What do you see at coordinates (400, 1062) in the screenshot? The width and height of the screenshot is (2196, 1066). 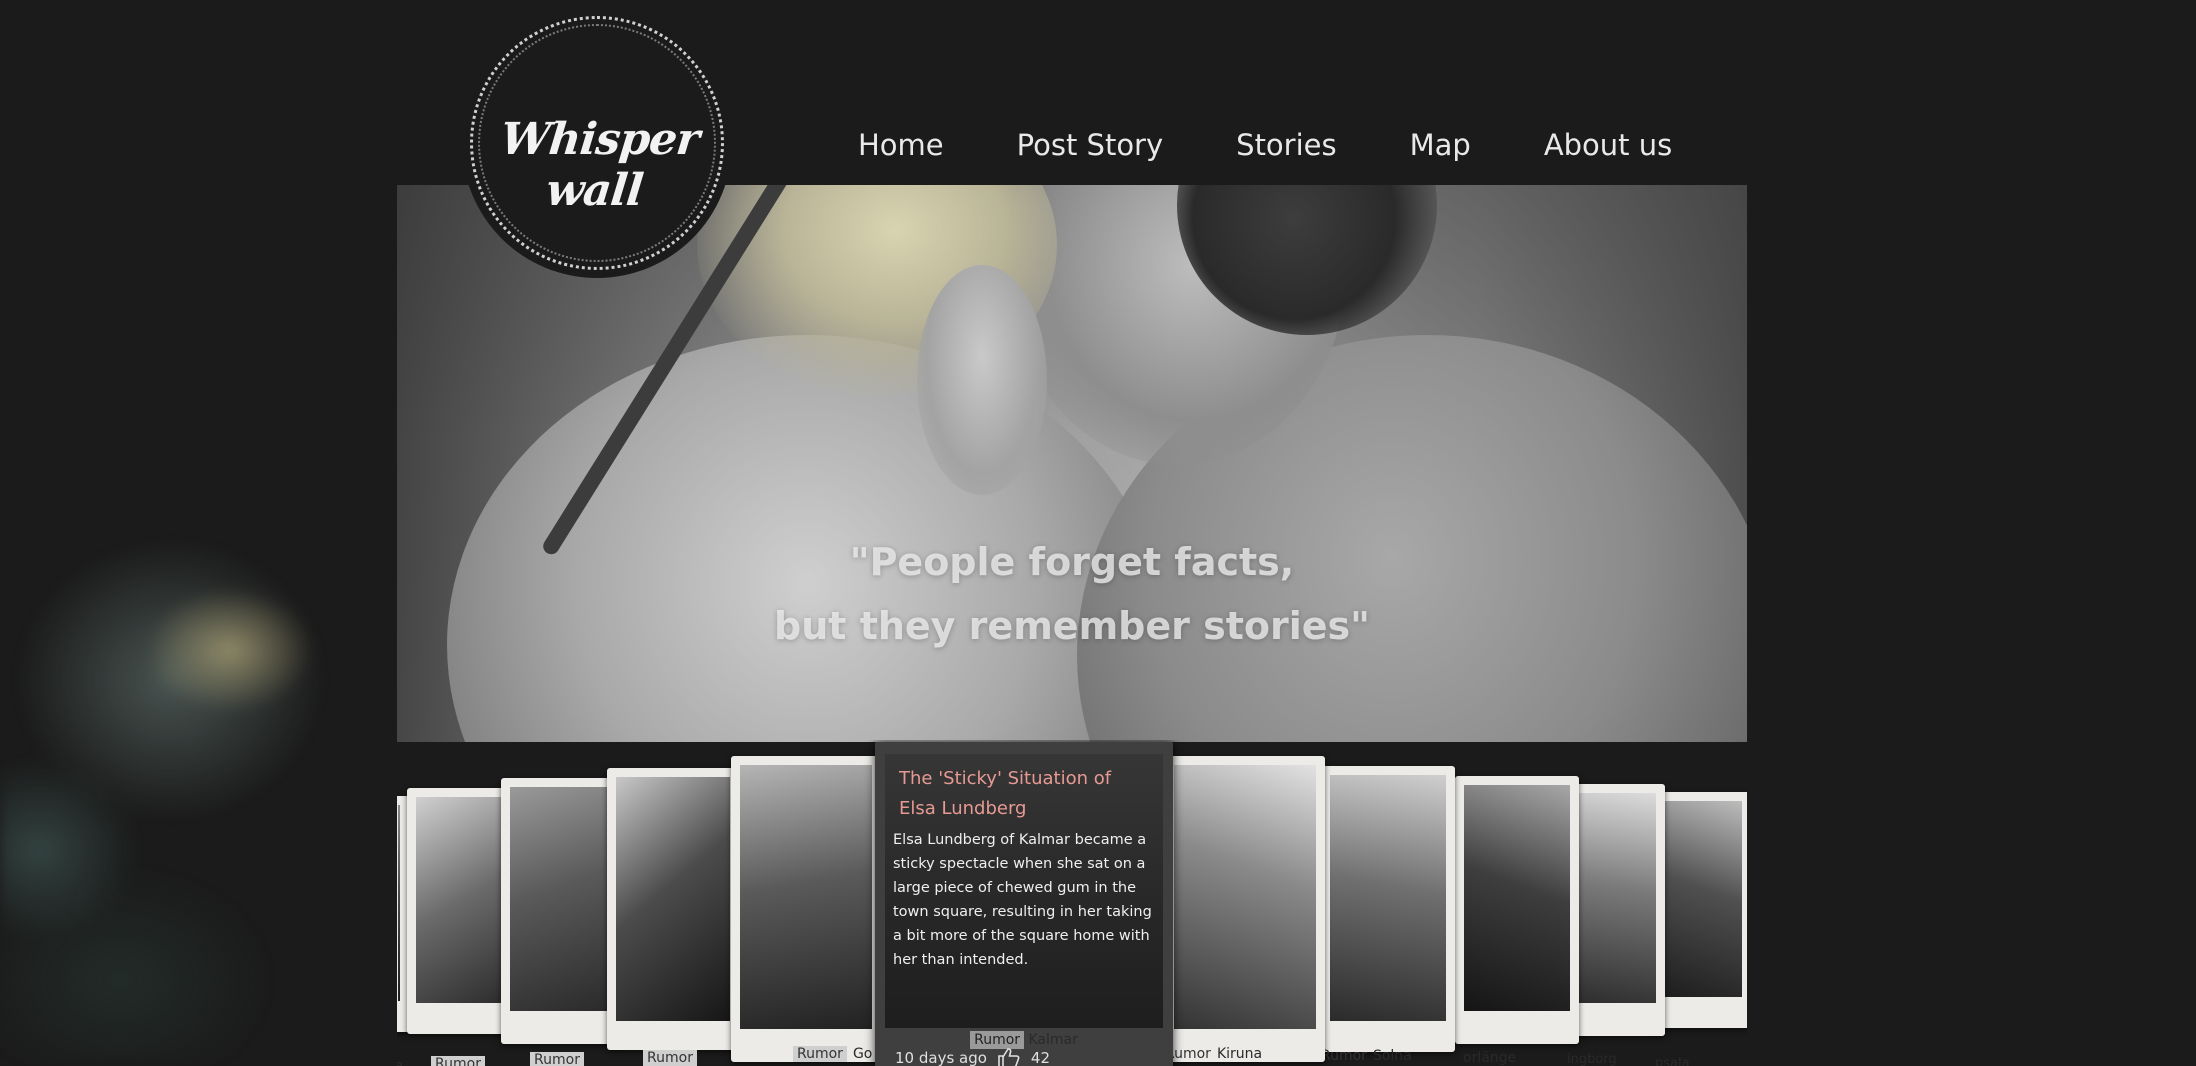 I see `story-card-place: ne` at bounding box center [400, 1062].